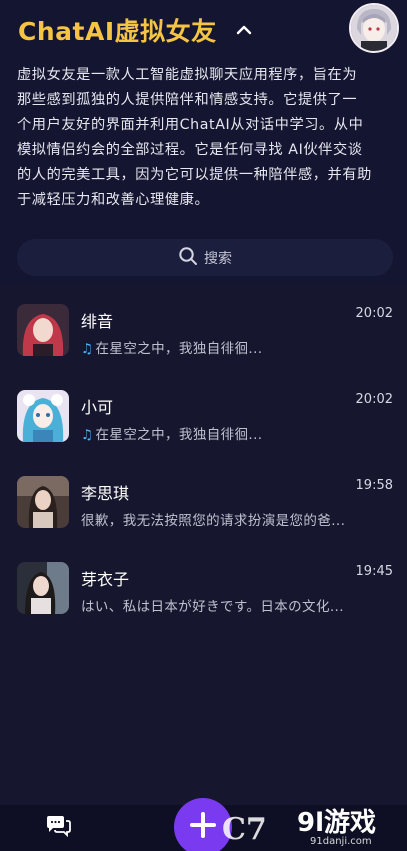 Image resolution: width=407 pixels, height=851 pixels. I want to click on description-line: 那些感到孤独的人提供陪伴和情感支持。它提供了一, so click(187, 100).